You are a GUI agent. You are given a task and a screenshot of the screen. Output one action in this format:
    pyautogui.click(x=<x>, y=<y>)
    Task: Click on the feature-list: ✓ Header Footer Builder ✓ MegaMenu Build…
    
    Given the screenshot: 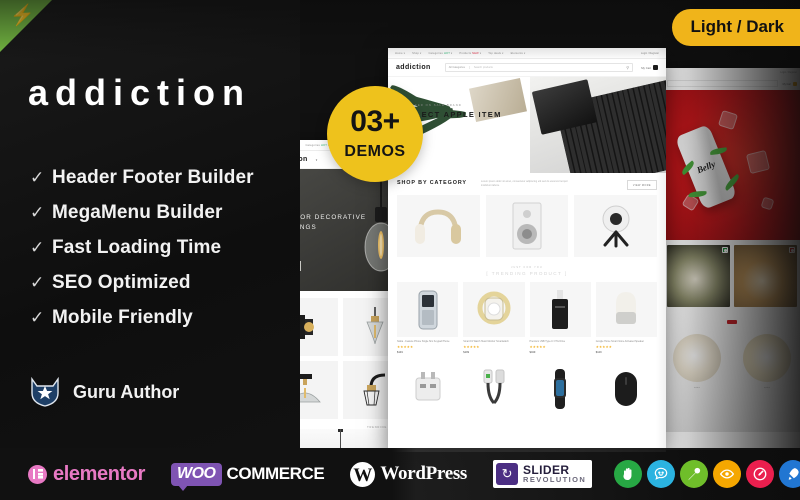 What is the action you would take?
    pyautogui.click(x=142, y=247)
    